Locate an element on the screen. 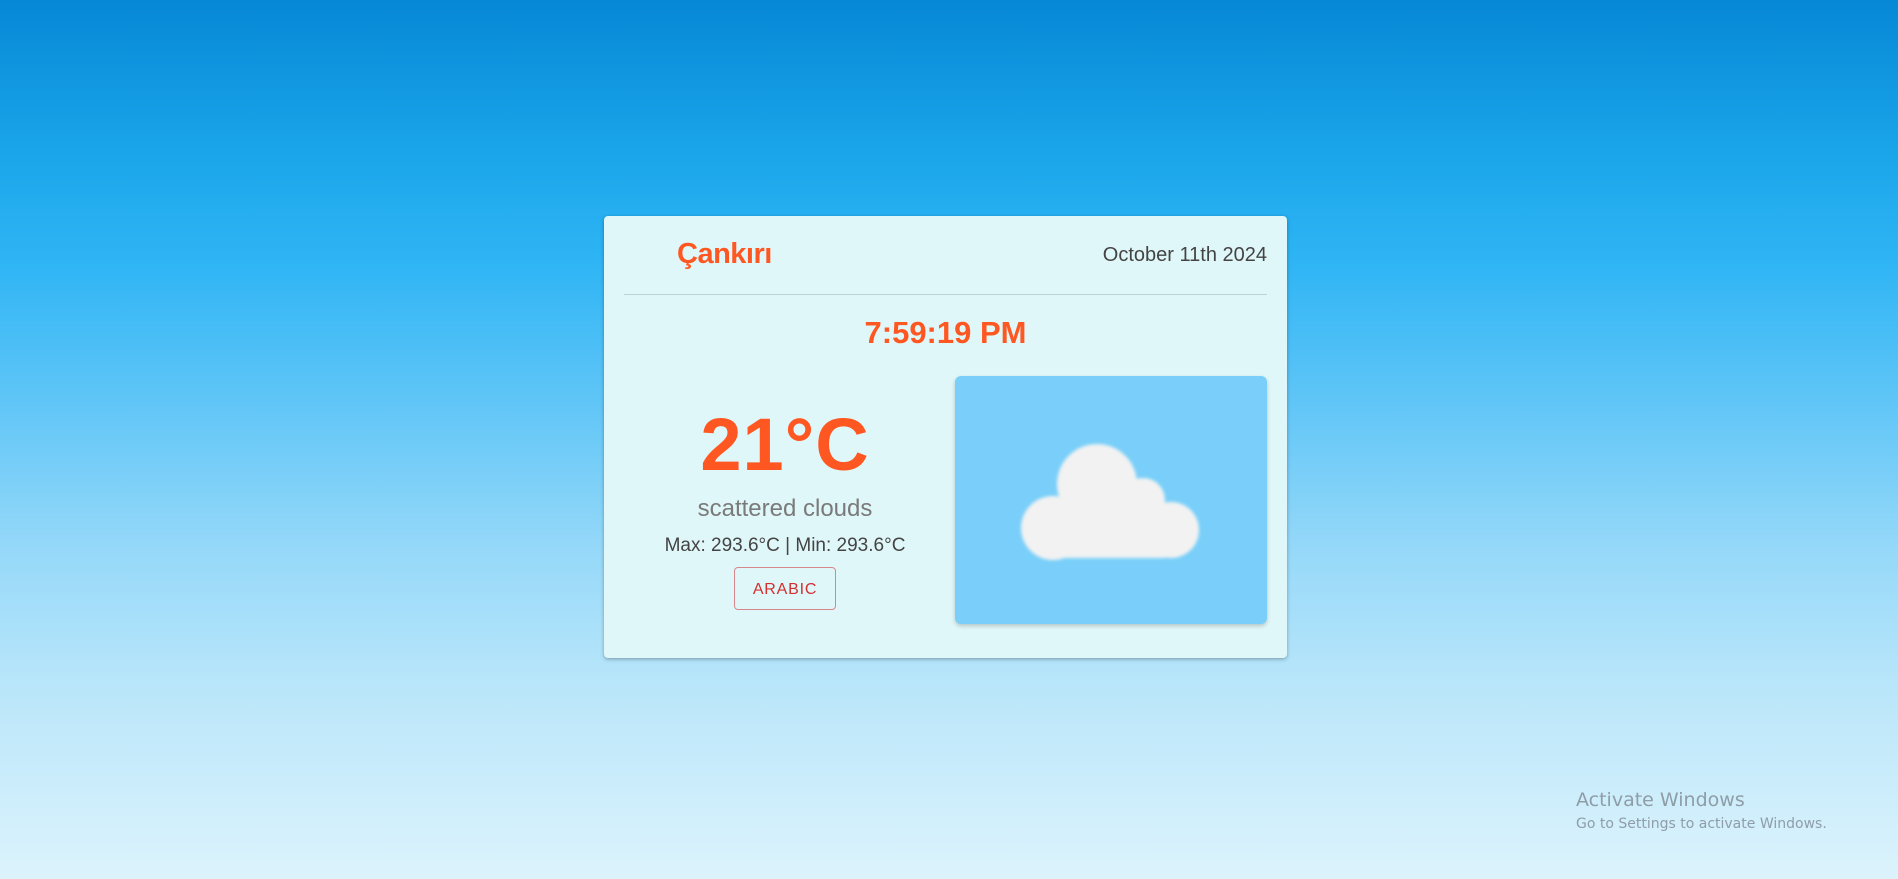 The width and height of the screenshot is (1898, 879). current-date: October 11th 2024 is located at coordinates (1184, 255).